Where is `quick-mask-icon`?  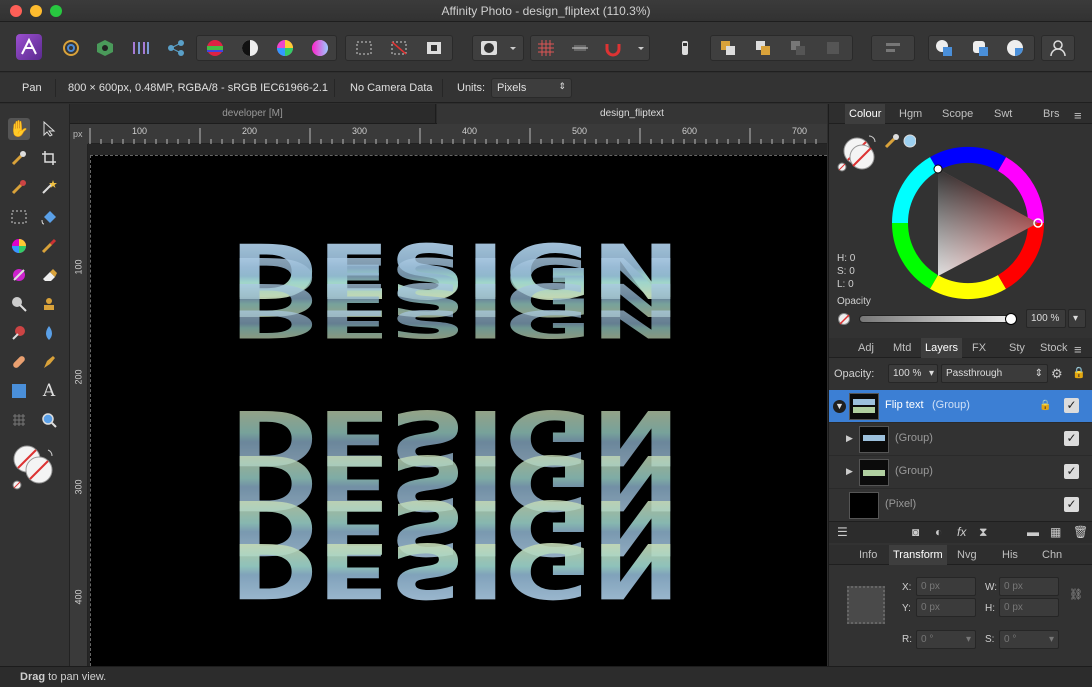
quick-mask-icon is located at coordinates (489, 48).